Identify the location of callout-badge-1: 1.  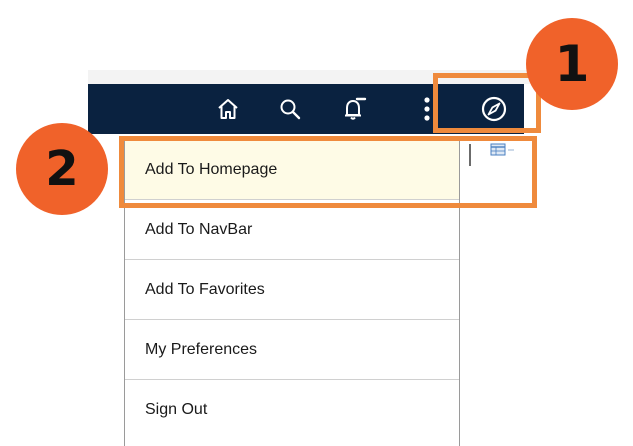
(572, 64).